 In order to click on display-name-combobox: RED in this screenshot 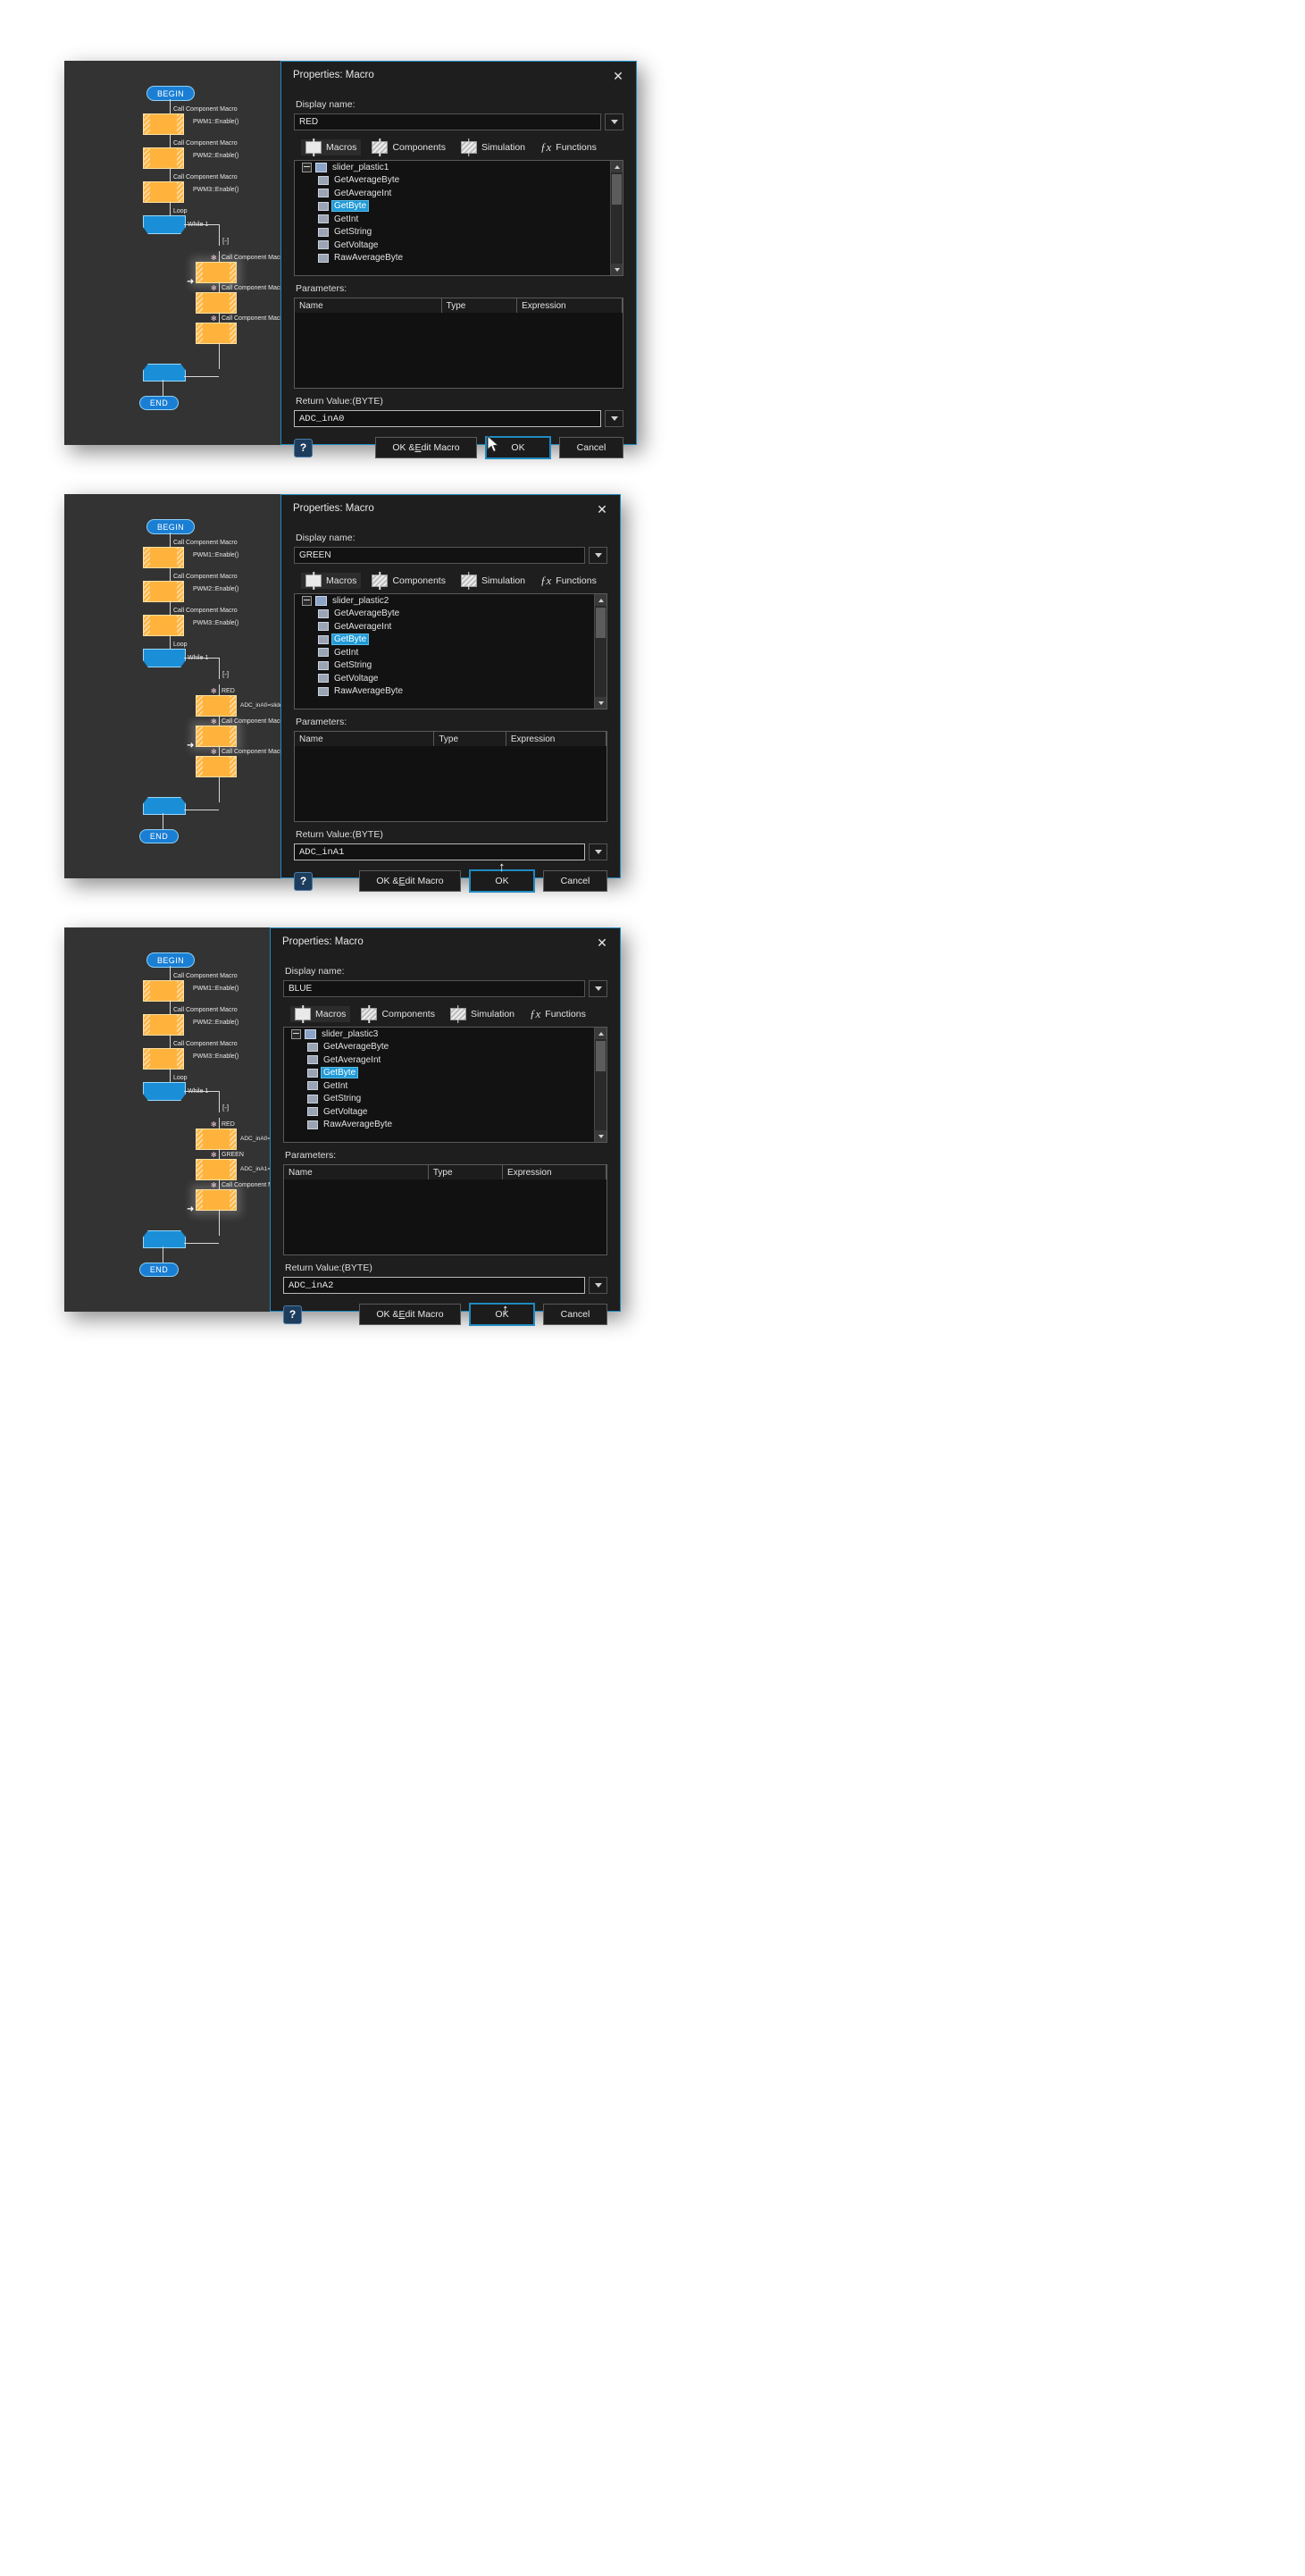, I will do `click(458, 121)`.